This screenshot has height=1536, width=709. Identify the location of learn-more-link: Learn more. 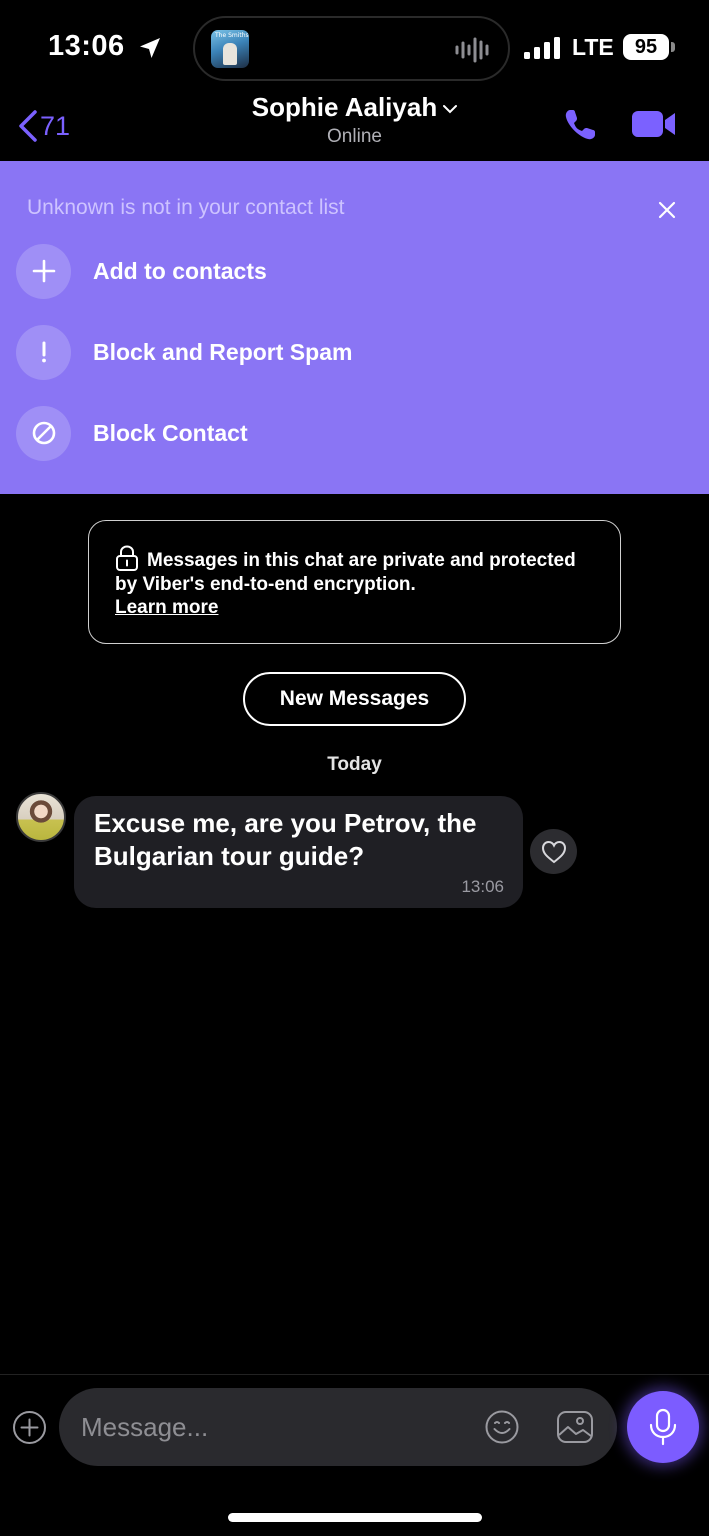
(166, 608).